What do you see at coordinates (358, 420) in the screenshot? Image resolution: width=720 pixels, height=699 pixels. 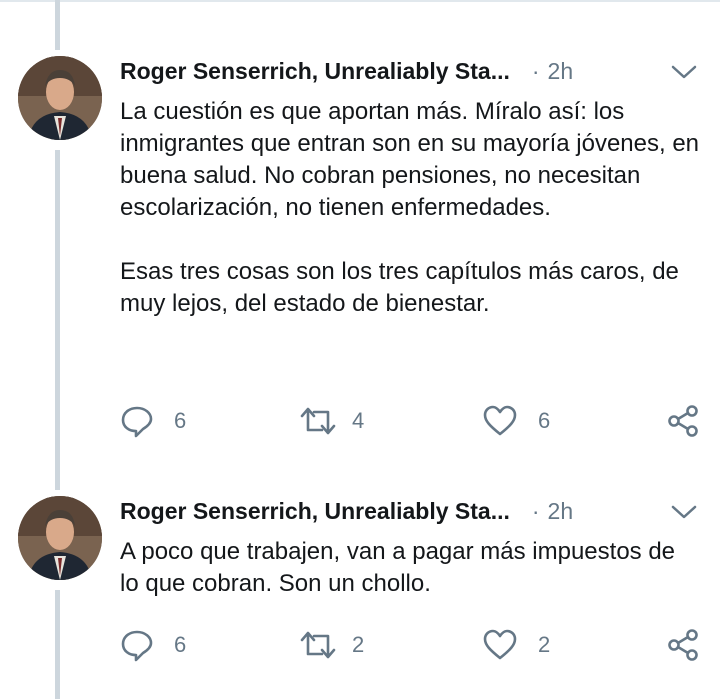 I see `retweet-count: 4` at bounding box center [358, 420].